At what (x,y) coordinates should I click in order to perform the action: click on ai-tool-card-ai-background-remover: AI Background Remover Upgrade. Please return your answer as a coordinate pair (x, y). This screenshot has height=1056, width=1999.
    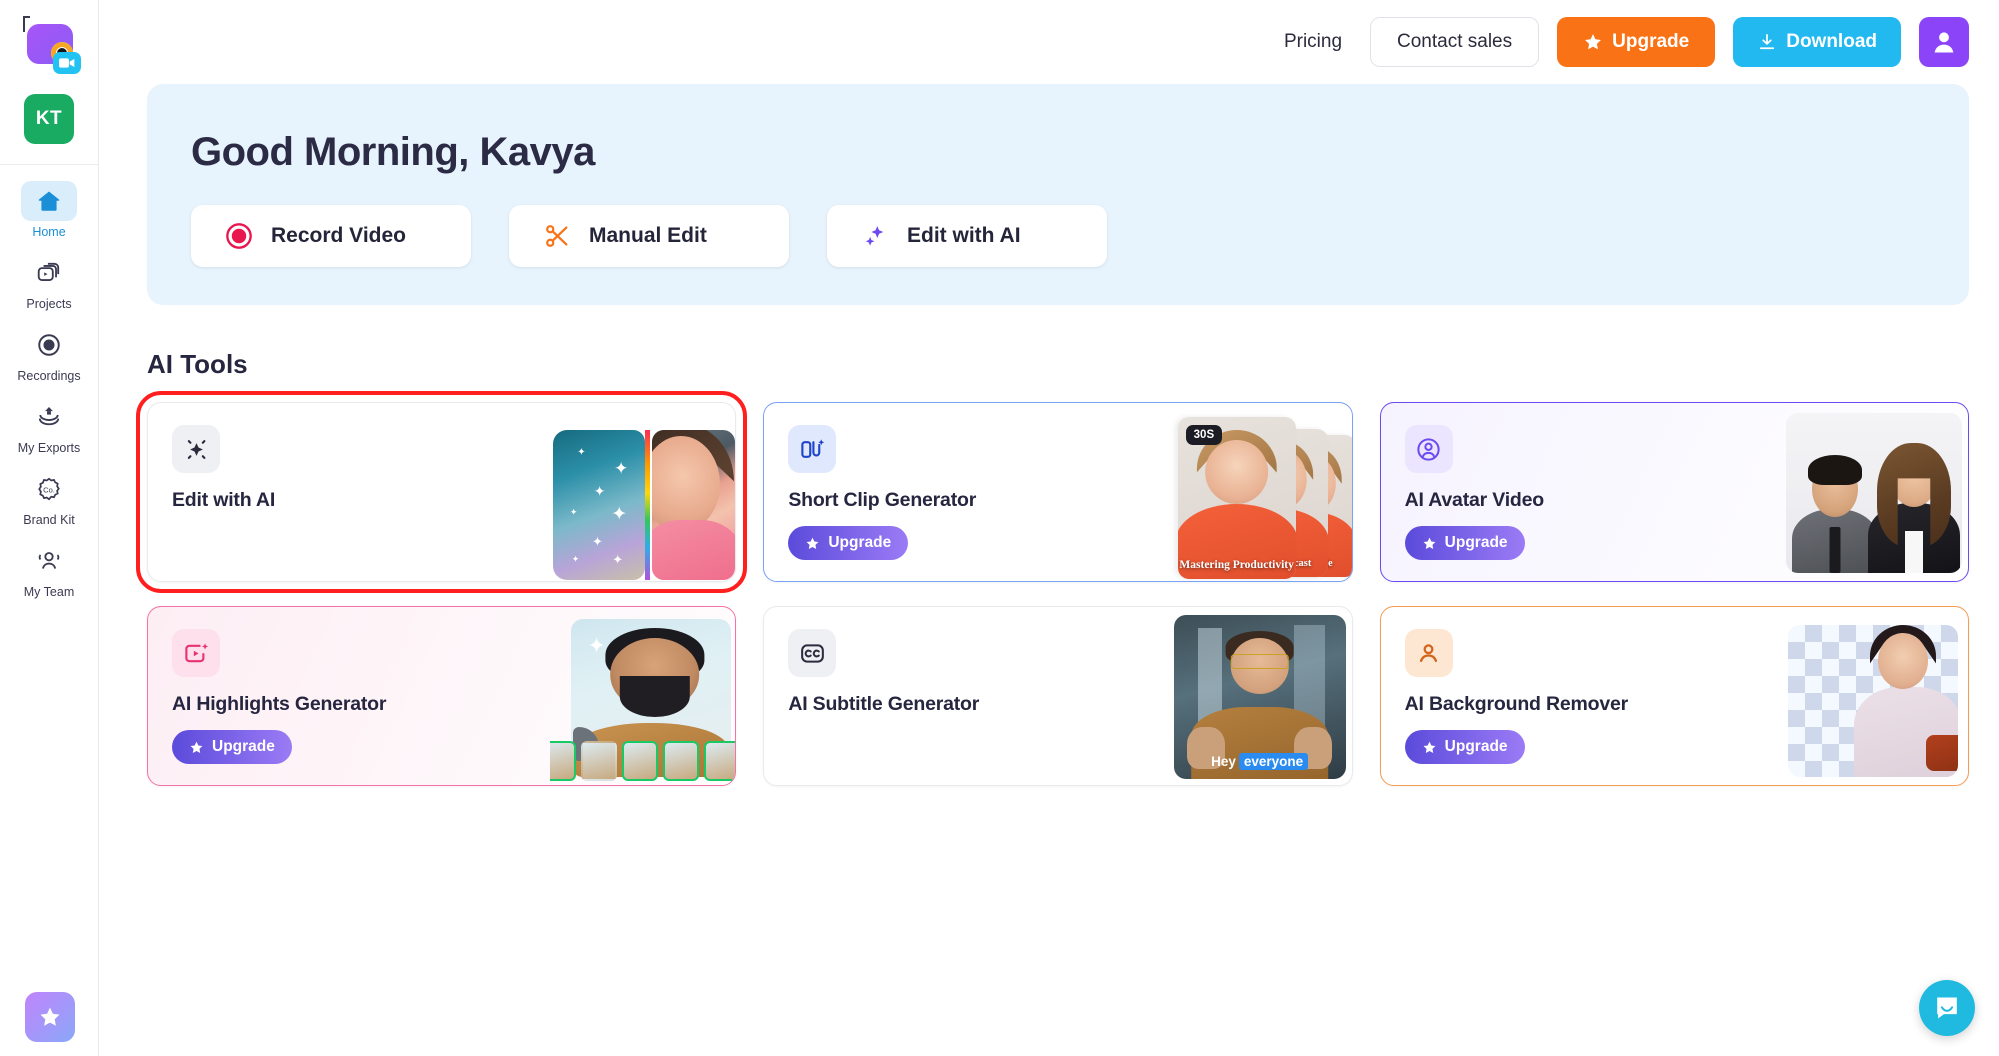
    Looking at the image, I should click on (1674, 696).